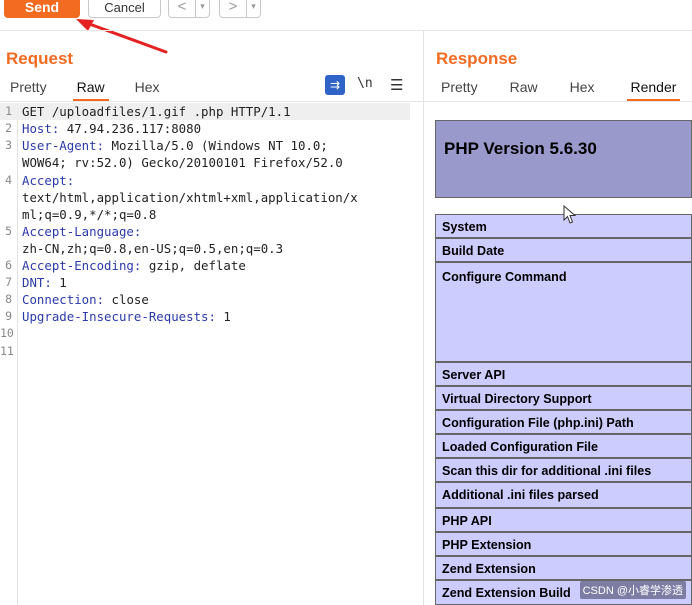 The height and width of the screenshot is (605, 692). Describe the element at coordinates (40, 58) in the screenshot. I see `request-title: Request` at that location.